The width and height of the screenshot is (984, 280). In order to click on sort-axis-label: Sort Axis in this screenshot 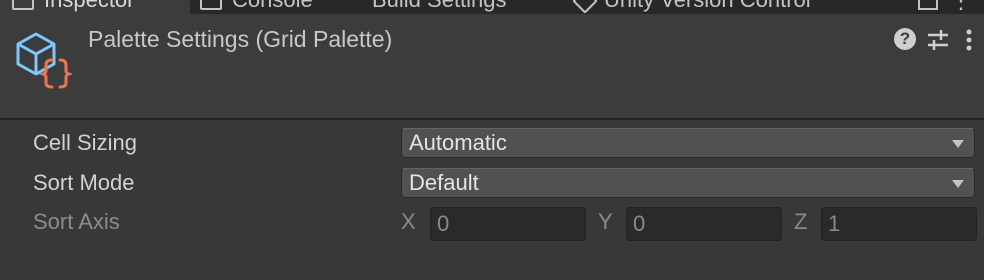, I will do `click(76, 221)`.